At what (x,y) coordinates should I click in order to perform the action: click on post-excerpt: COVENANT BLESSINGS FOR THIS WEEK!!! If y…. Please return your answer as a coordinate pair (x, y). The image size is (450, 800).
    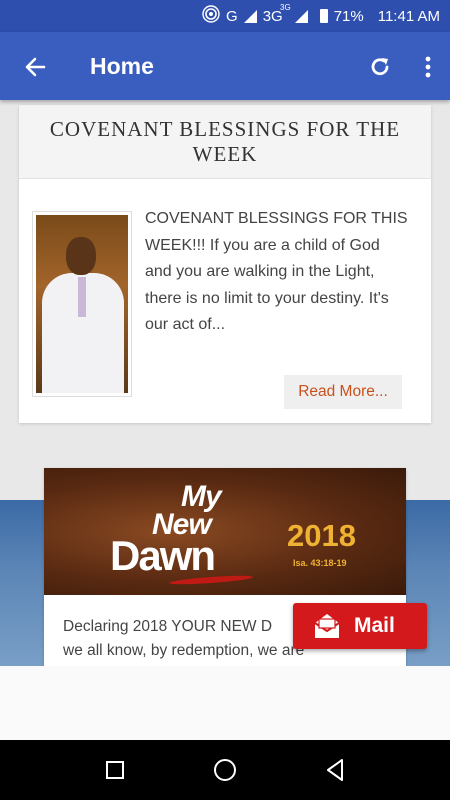
    Looking at the image, I should click on (276, 271).